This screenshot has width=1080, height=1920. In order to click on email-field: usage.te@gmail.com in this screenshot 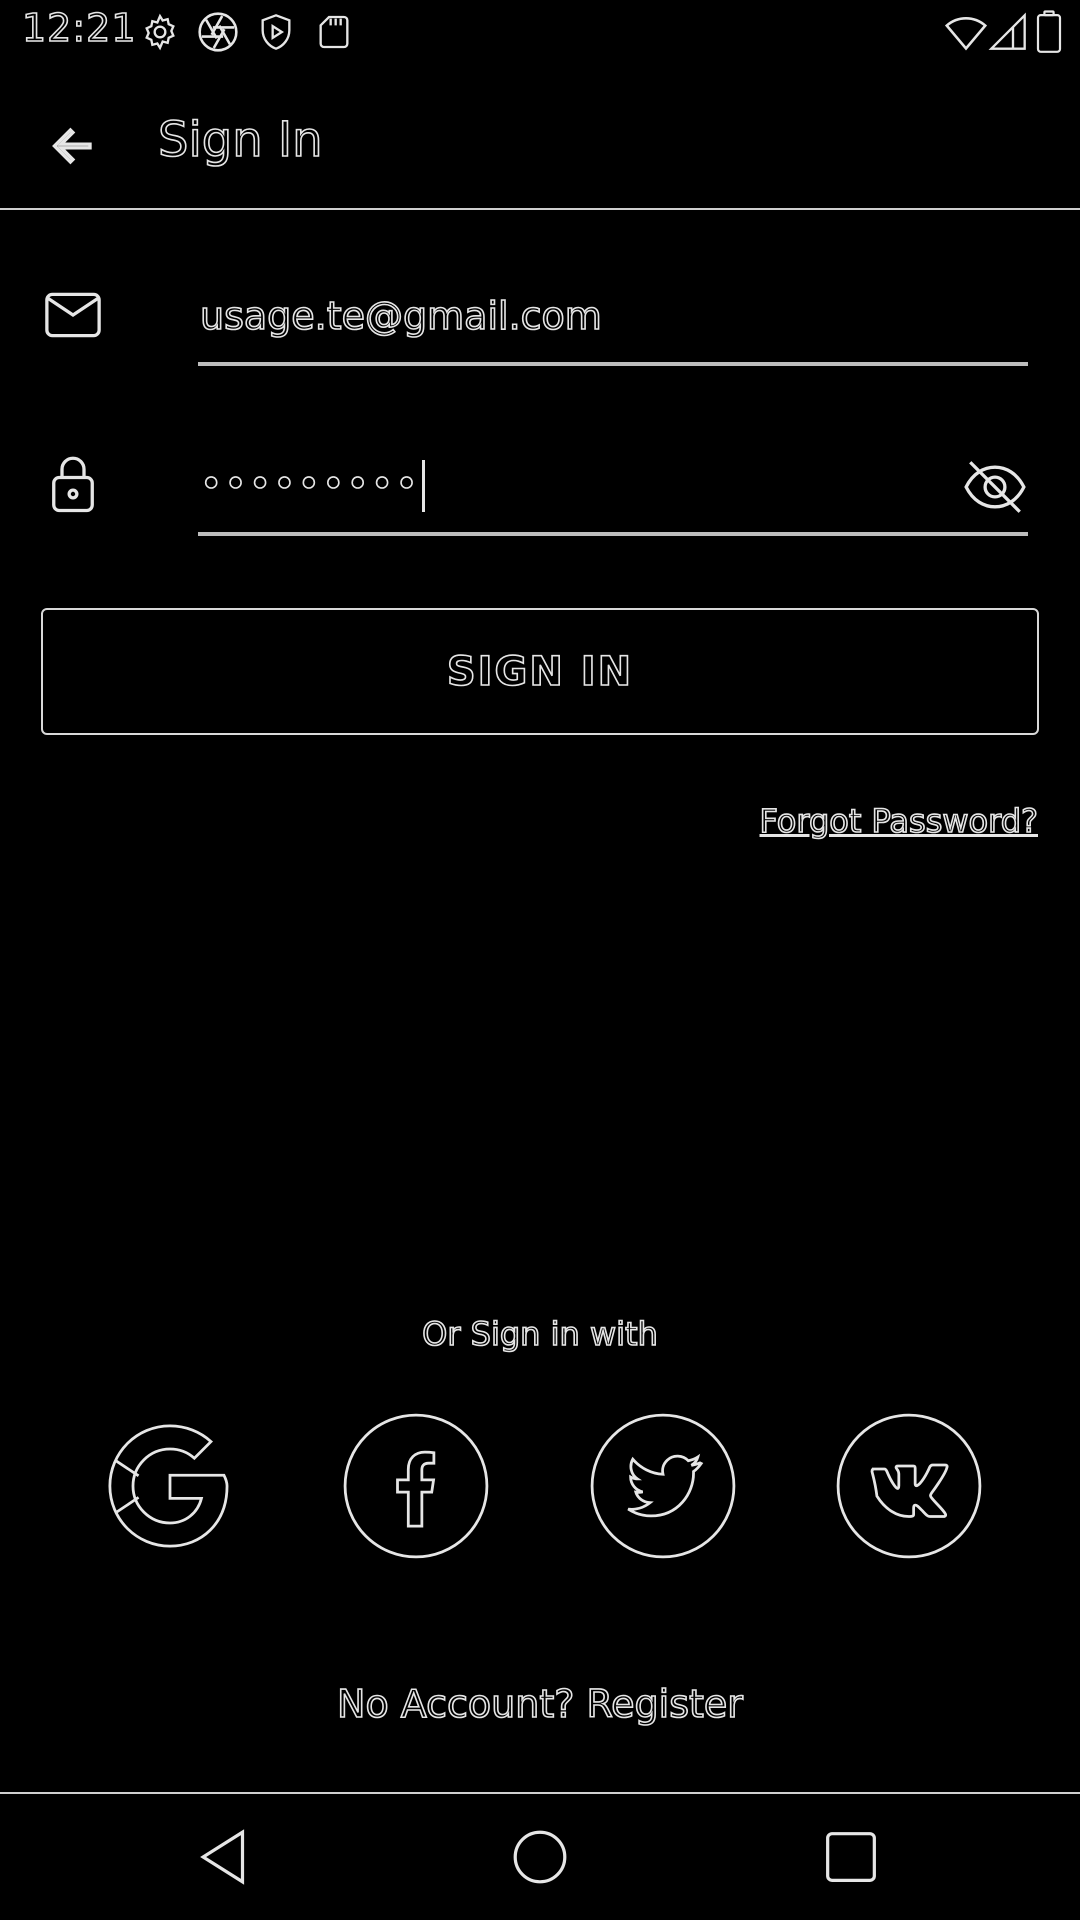, I will do `click(613, 324)`.